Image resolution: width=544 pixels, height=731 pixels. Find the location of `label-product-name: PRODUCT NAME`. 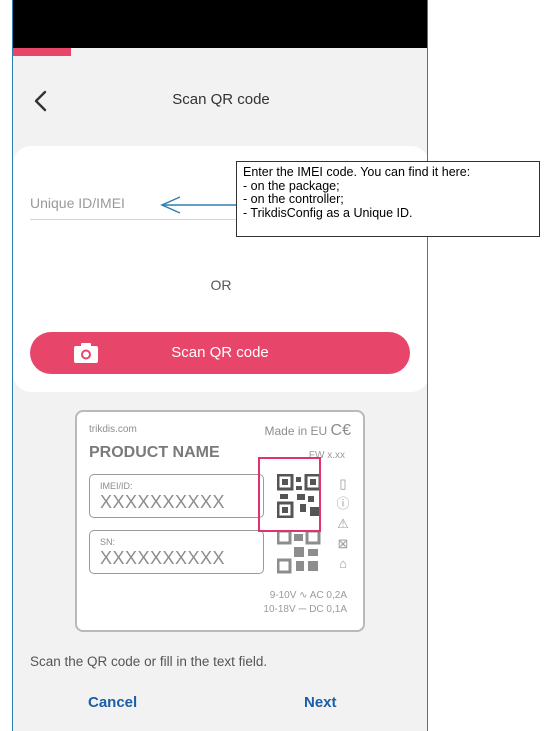

label-product-name: PRODUCT NAME is located at coordinates (154, 452).